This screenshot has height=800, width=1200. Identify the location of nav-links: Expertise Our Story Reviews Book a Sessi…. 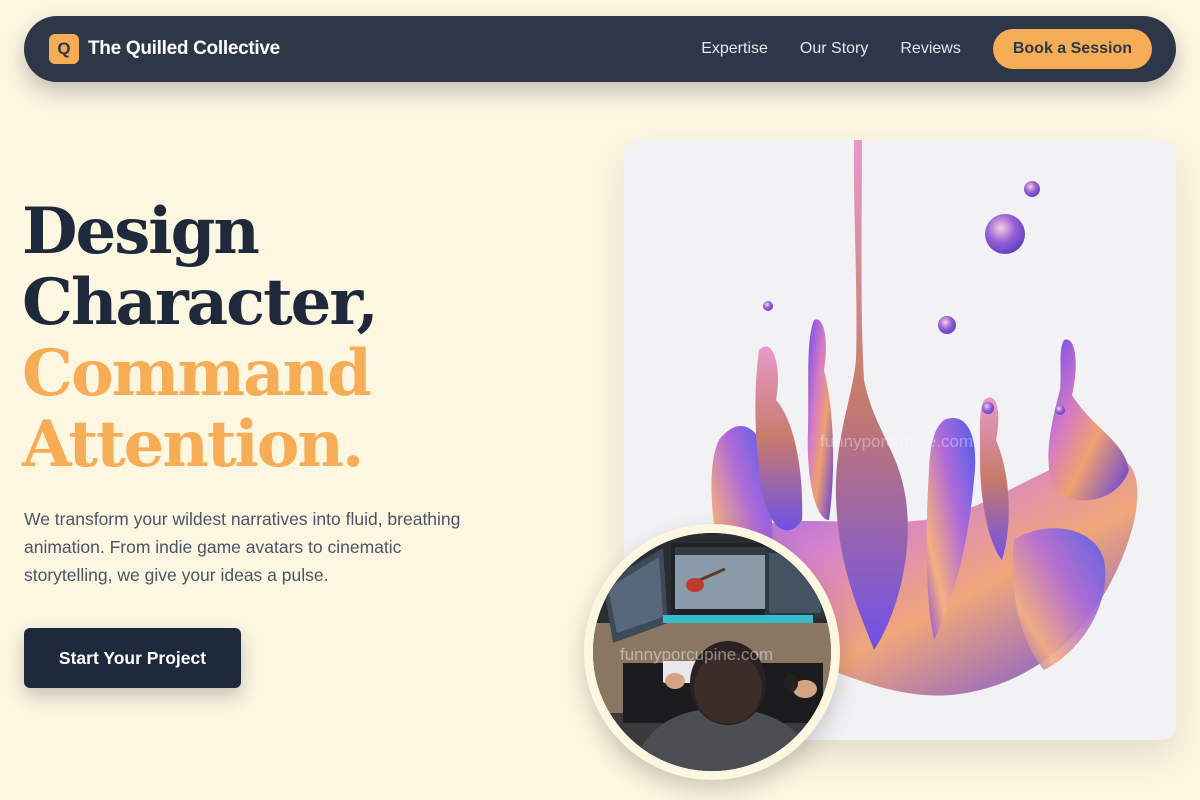
(926, 49).